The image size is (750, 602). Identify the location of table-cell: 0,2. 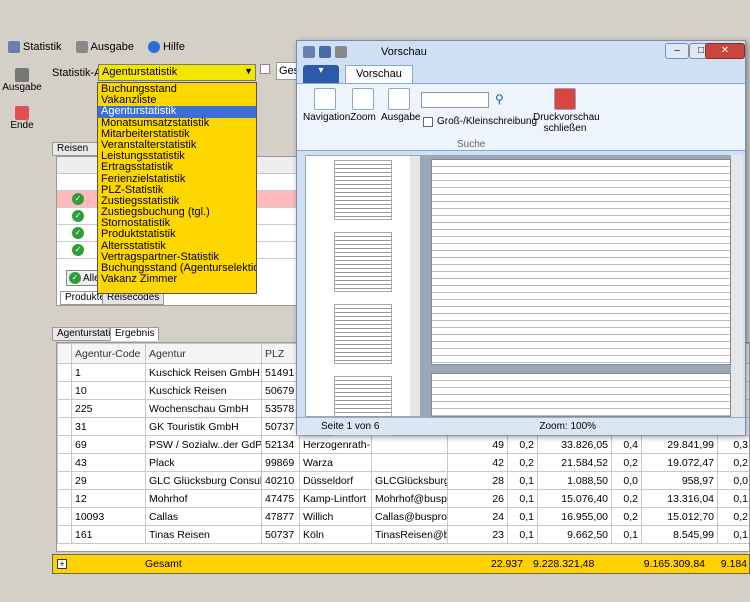
(733, 516).